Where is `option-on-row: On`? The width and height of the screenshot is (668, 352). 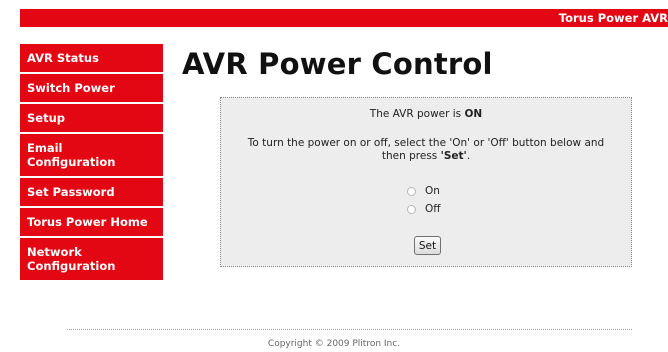 option-on-row: On is located at coordinates (424, 191).